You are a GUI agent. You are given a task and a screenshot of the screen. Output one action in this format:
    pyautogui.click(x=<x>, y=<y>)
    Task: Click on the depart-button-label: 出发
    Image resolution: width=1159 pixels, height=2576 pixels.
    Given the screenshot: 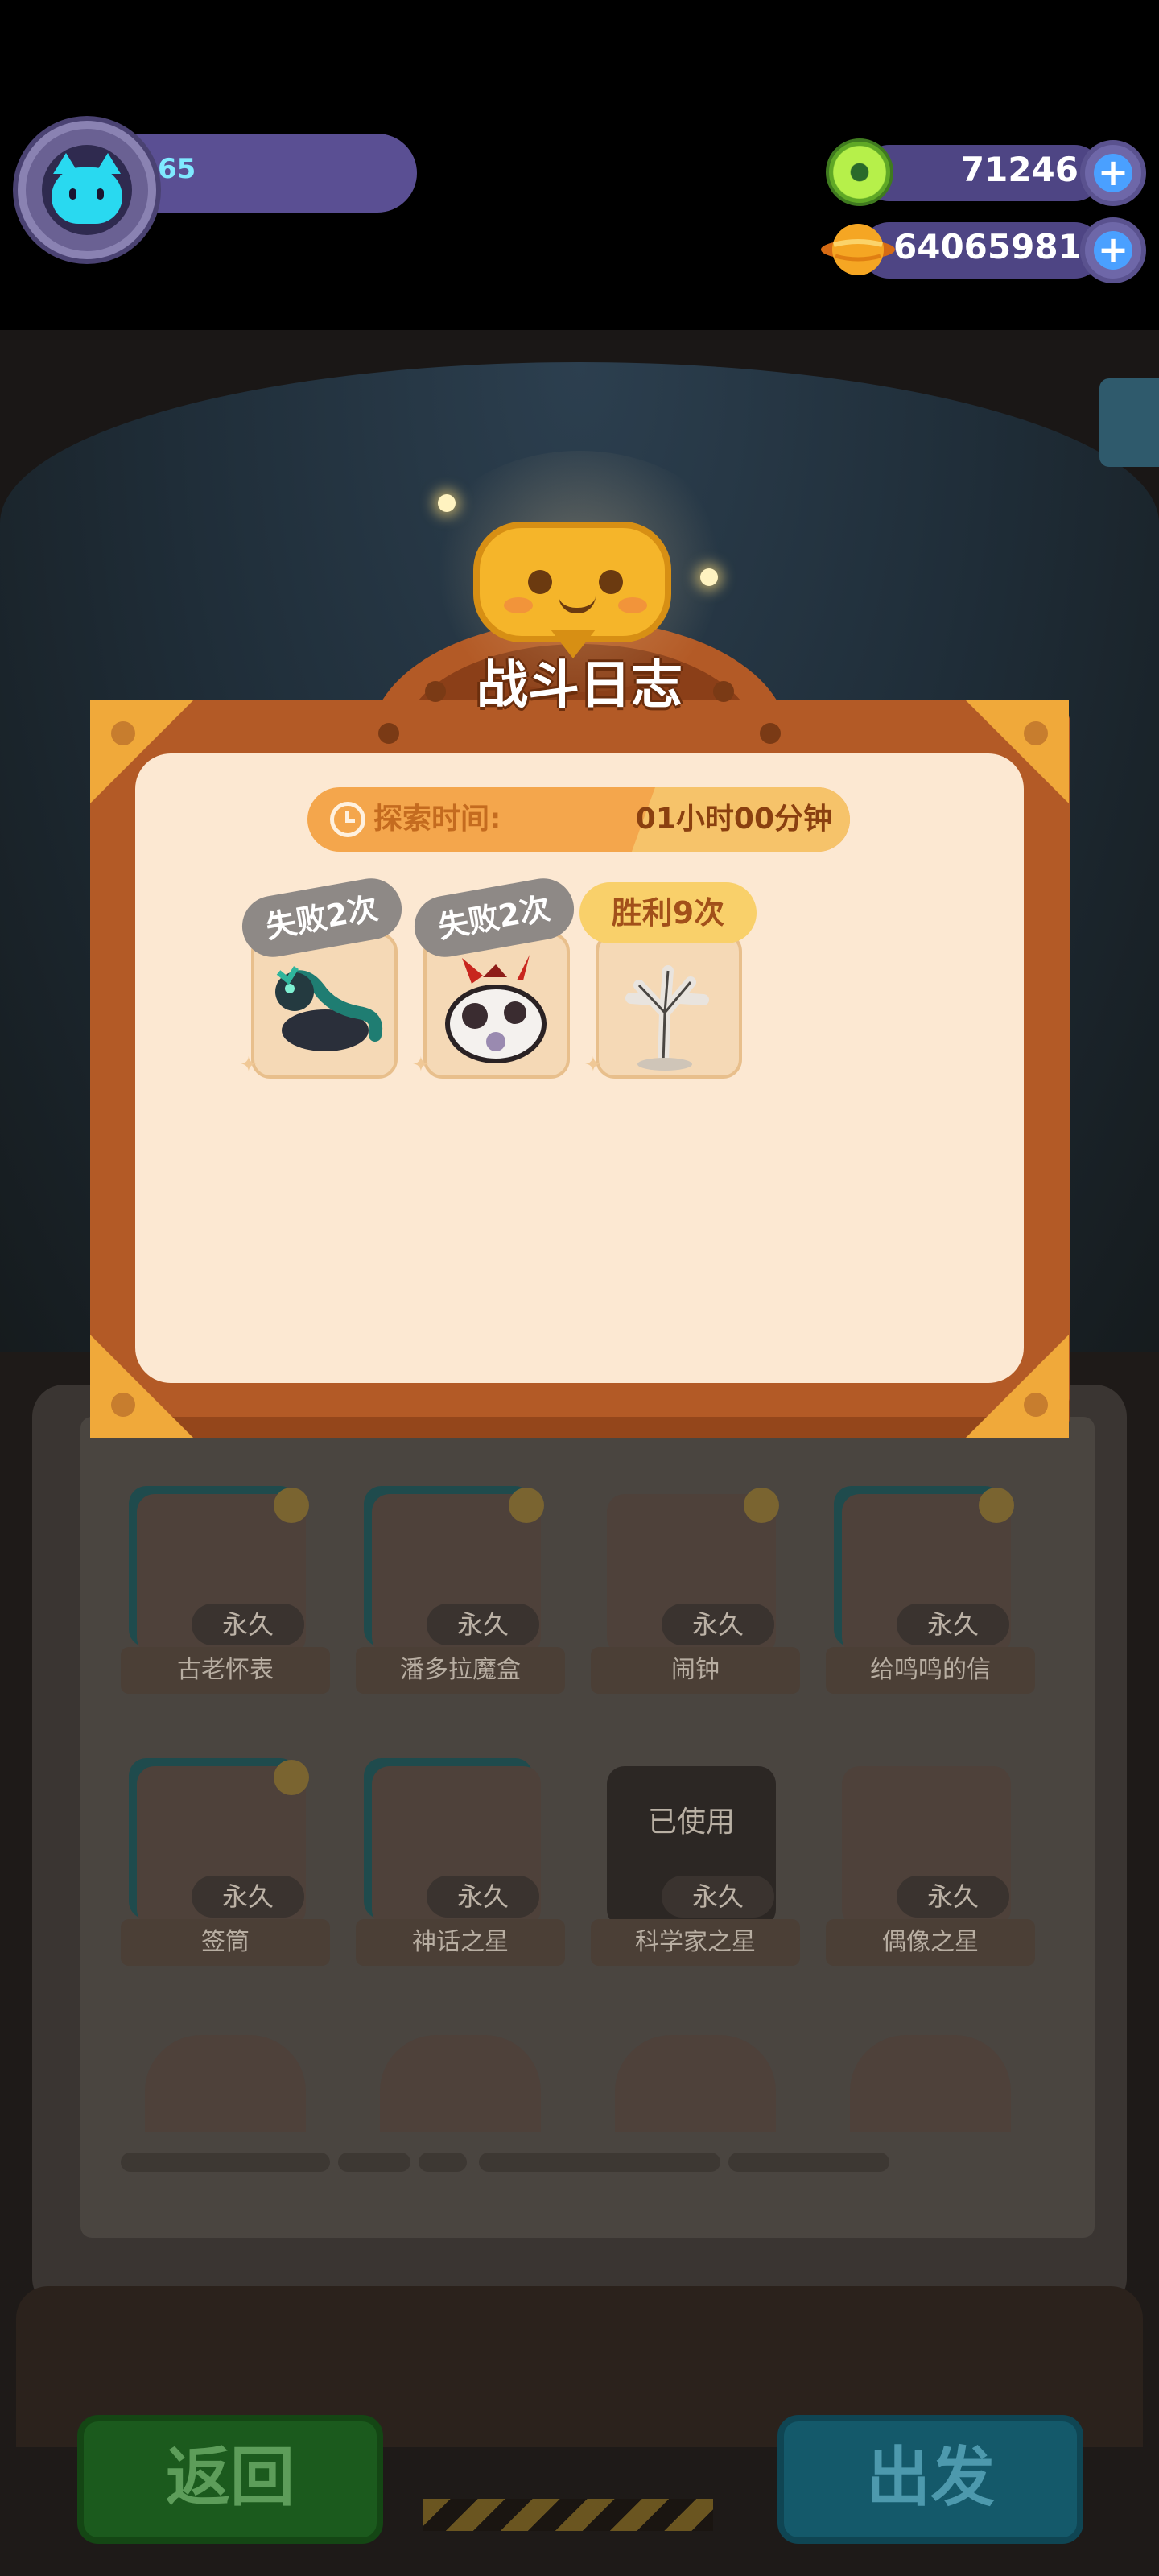 What is the action you would take?
    pyautogui.click(x=930, y=2477)
    